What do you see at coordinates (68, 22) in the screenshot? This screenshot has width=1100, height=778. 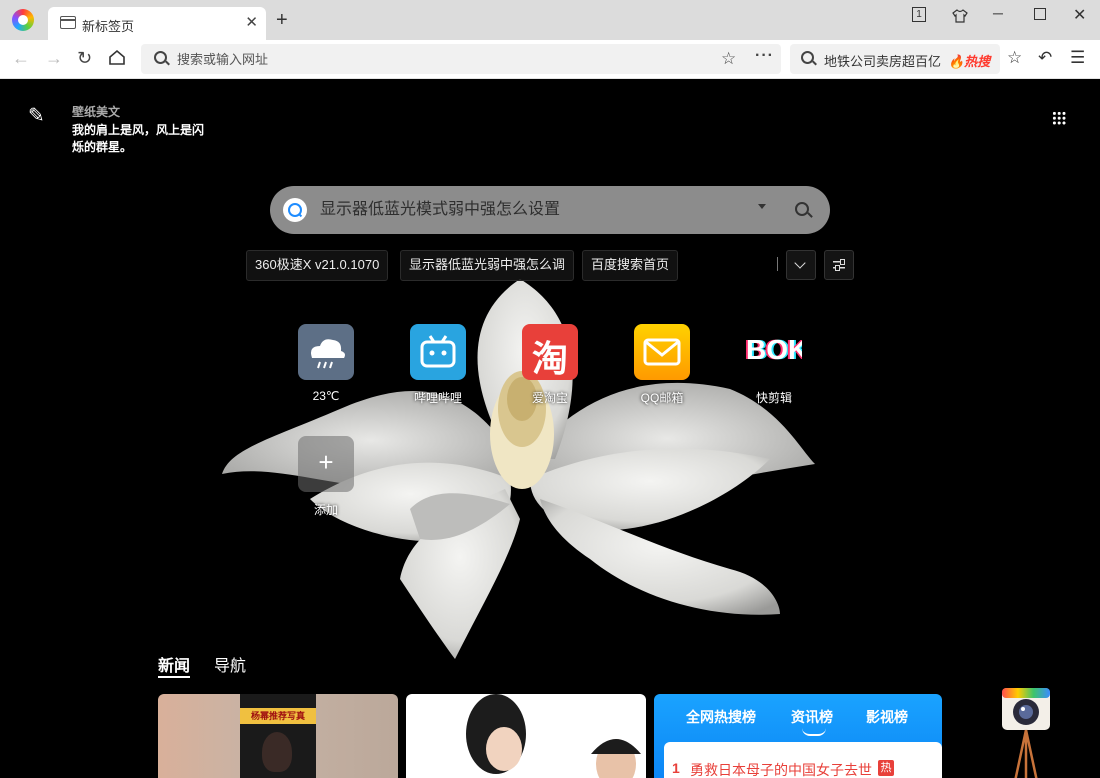 I see `page-icon` at bounding box center [68, 22].